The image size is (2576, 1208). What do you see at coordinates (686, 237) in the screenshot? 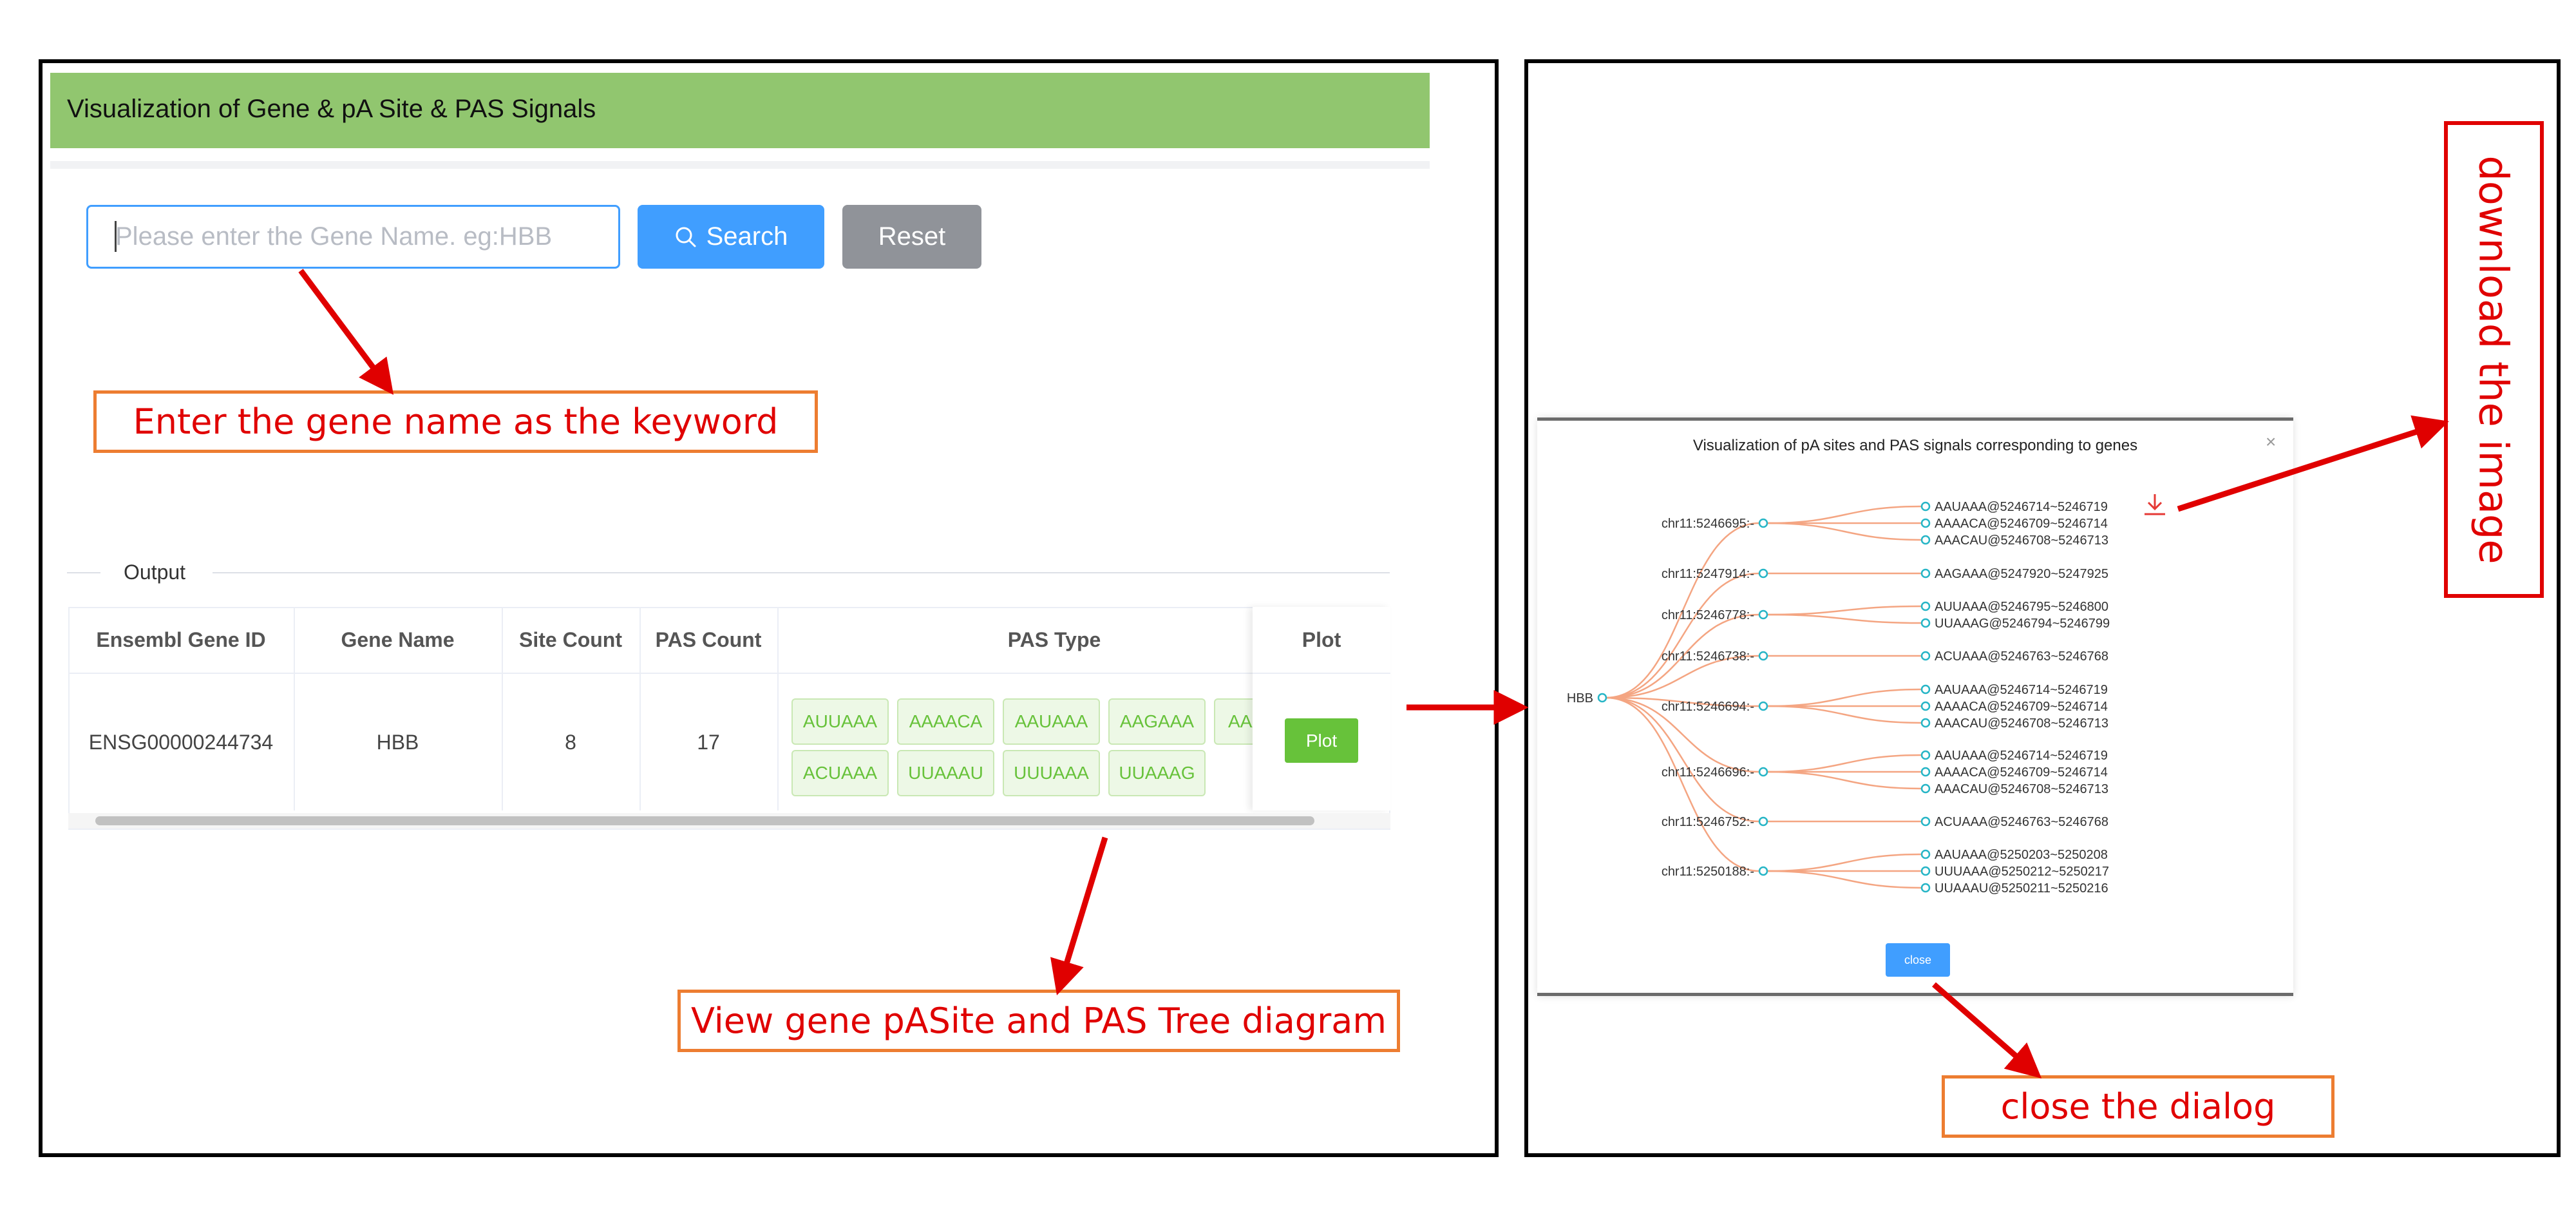
I see `search-icon` at bounding box center [686, 237].